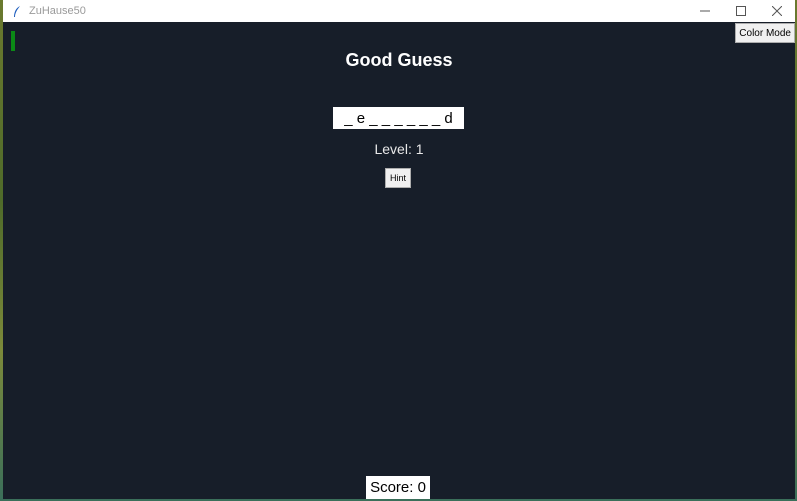  What do you see at coordinates (399, 149) in the screenshot?
I see `level-label: Level: 1` at bounding box center [399, 149].